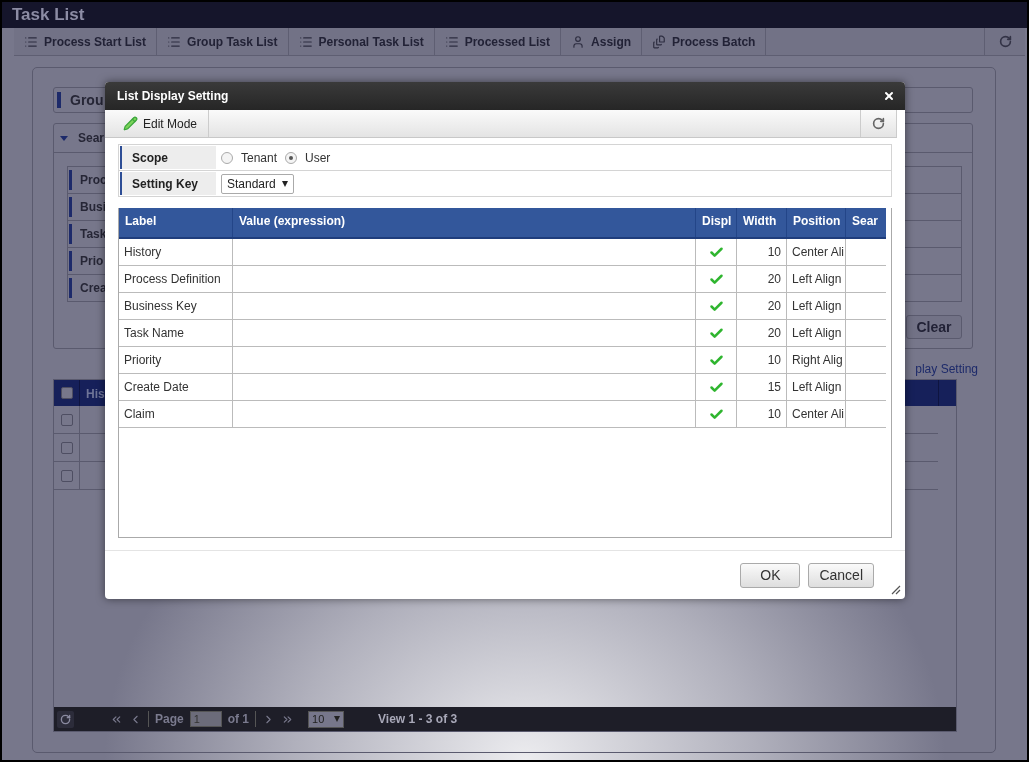  What do you see at coordinates (48, 15) in the screenshot?
I see `app-title: Task List` at bounding box center [48, 15].